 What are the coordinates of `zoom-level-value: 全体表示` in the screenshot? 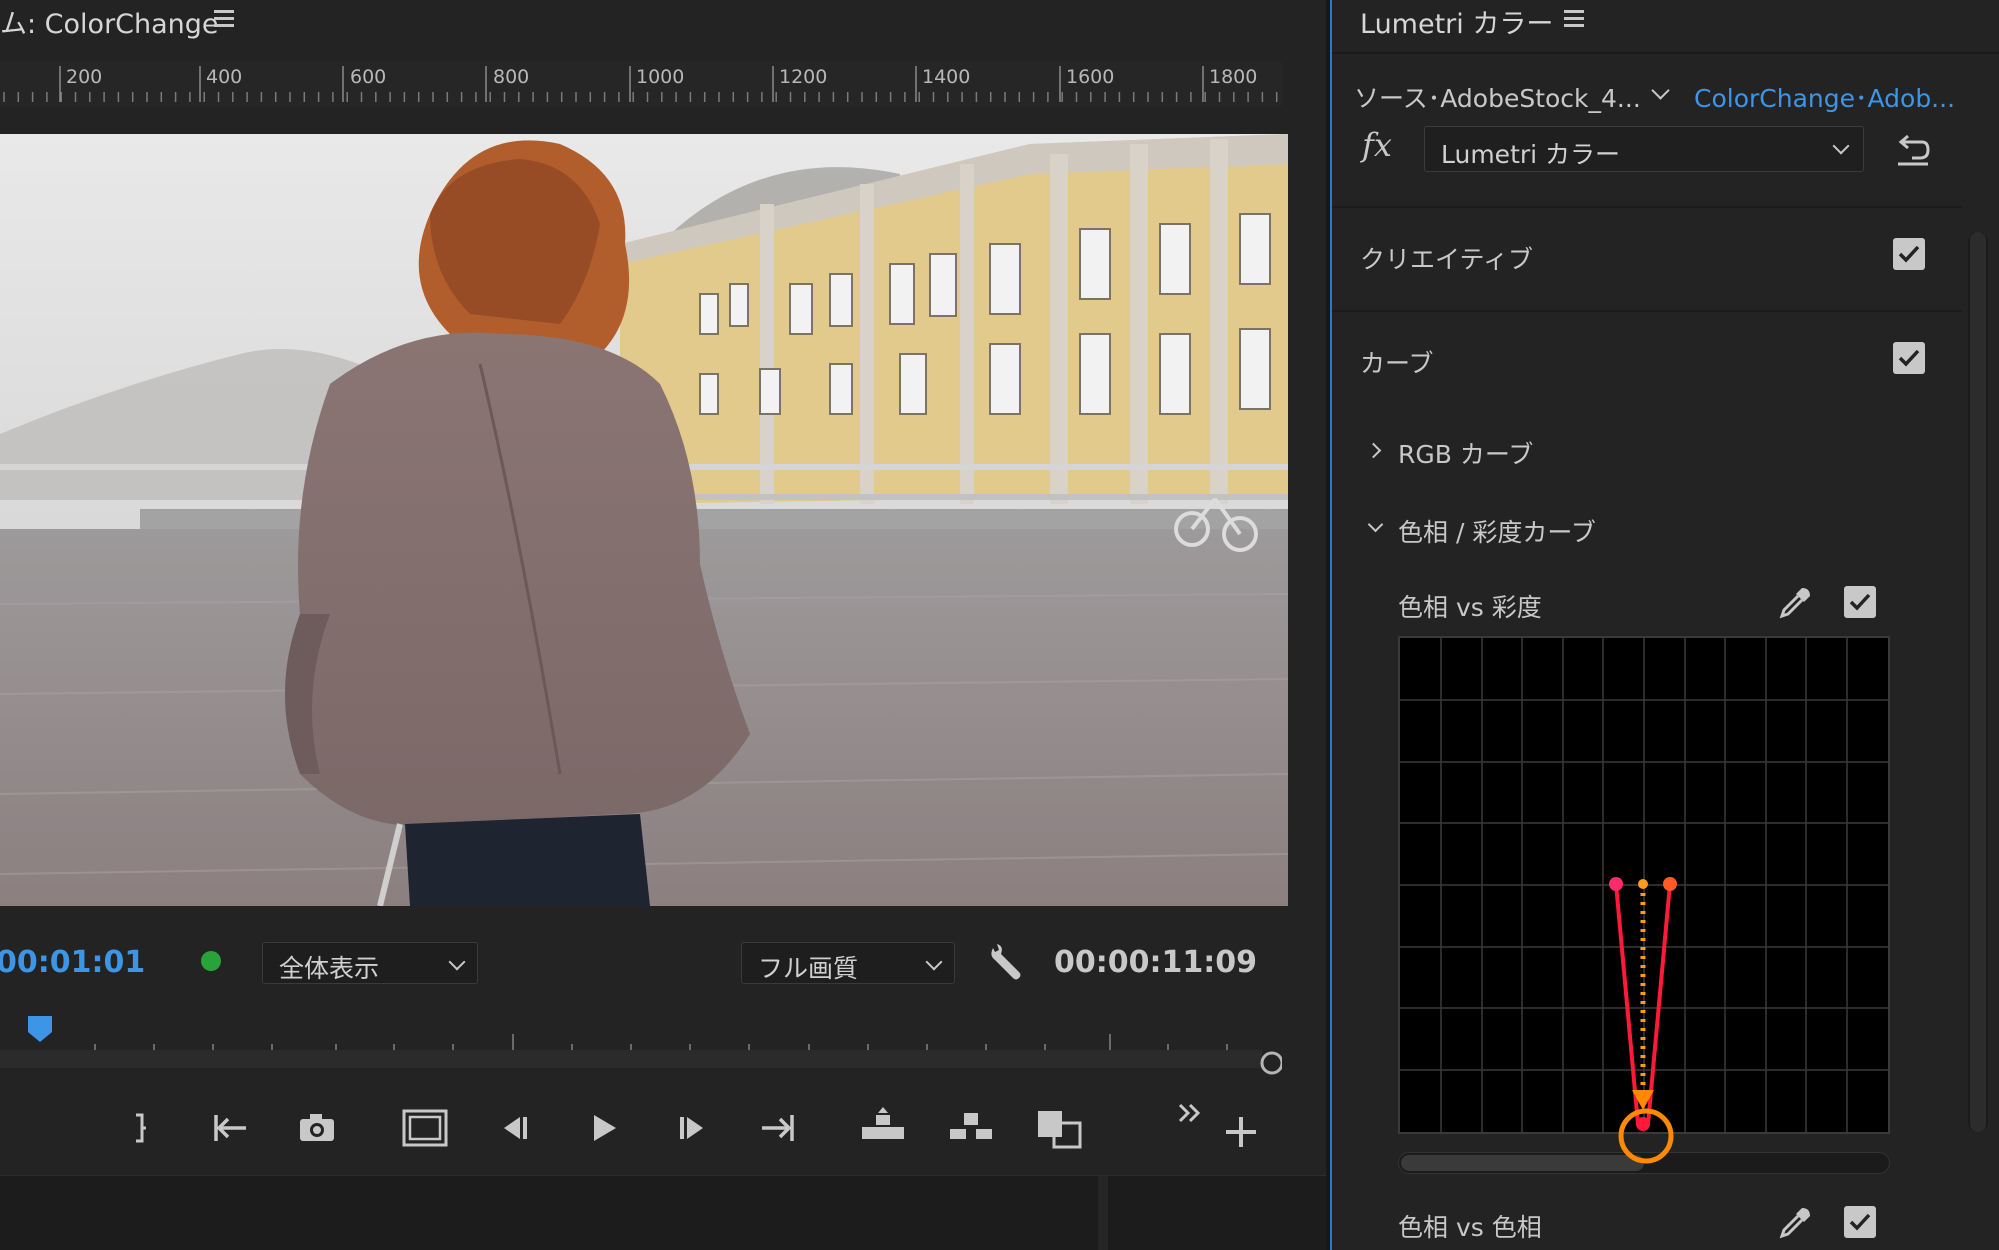 It's located at (329, 968).